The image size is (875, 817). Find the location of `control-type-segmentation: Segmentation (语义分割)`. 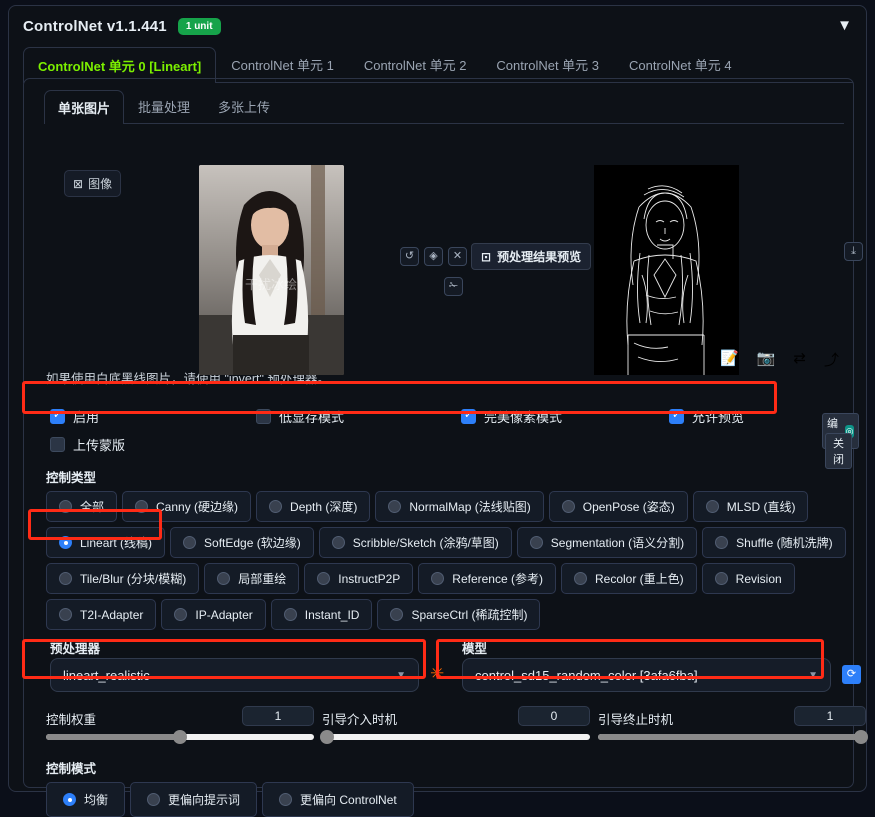

control-type-segmentation: Segmentation (语义分割) is located at coordinates (607, 542).